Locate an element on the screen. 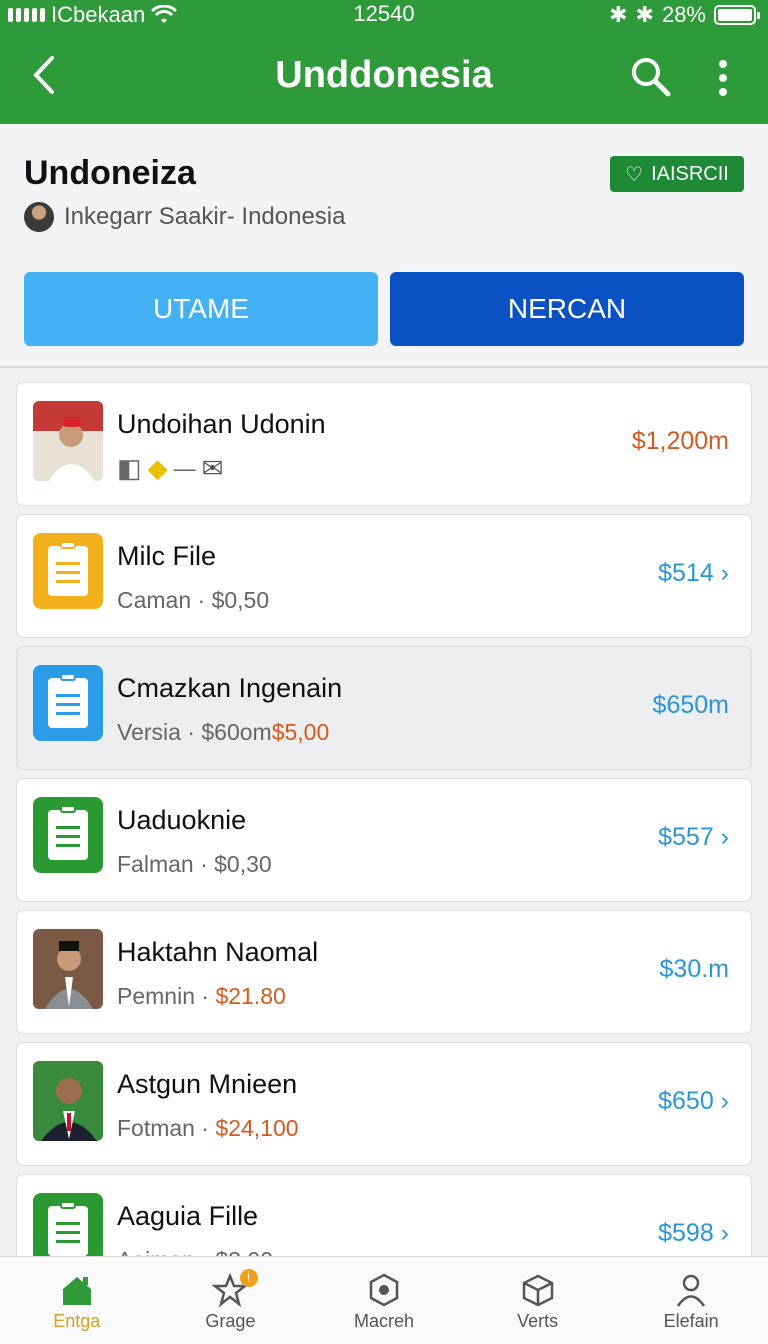 This screenshot has height=1344, width=768. item-price: $30.m is located at coordinates (694, 969).